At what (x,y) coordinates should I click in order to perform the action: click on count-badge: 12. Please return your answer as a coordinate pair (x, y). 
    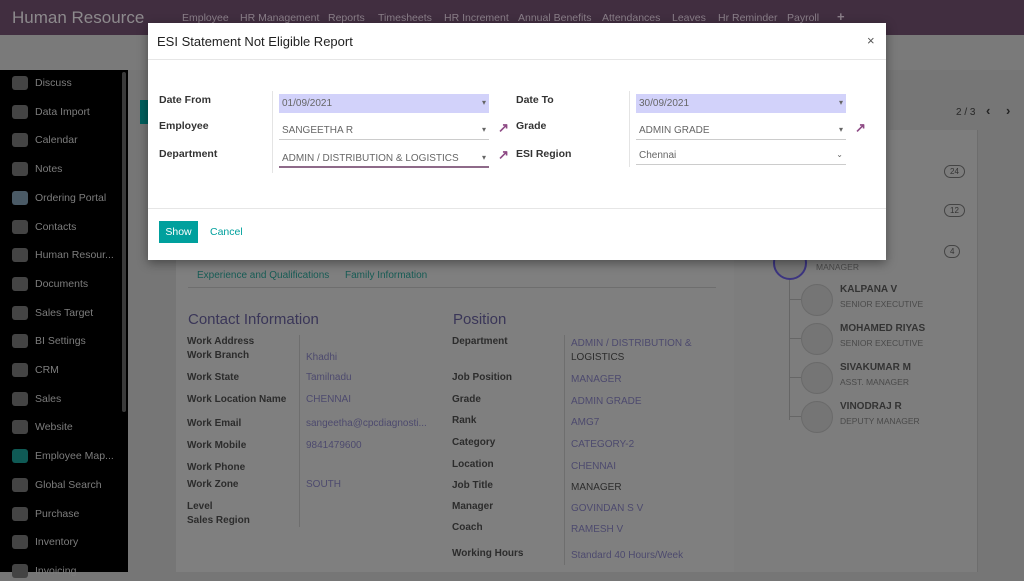
    Looking at the image, I should click on (954, 210).